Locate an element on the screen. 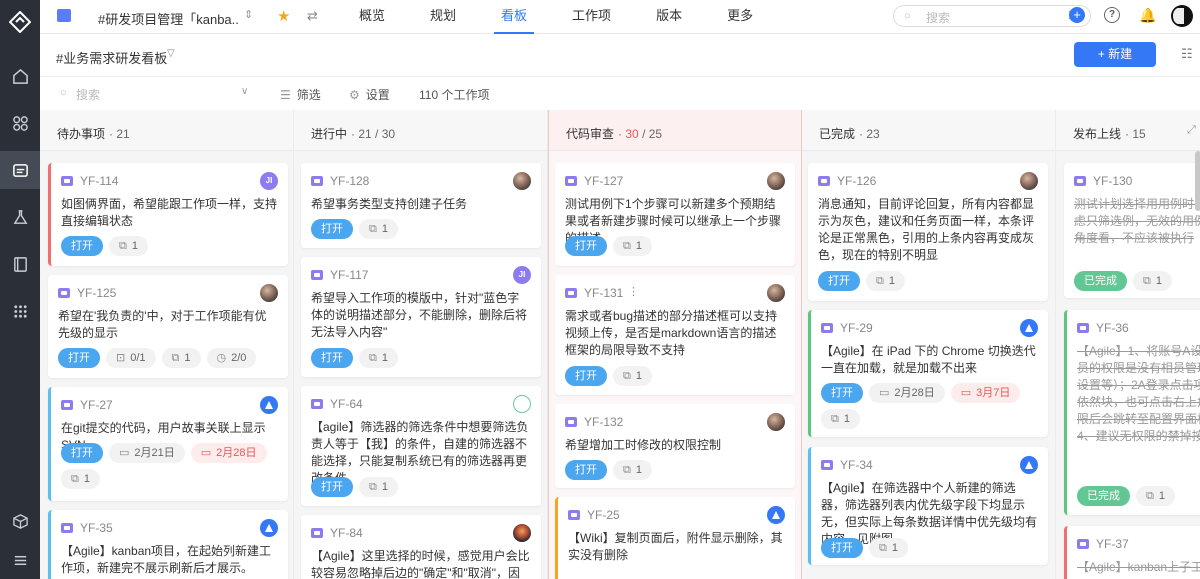  test-flask-icon is located at coordinates (20, 217).